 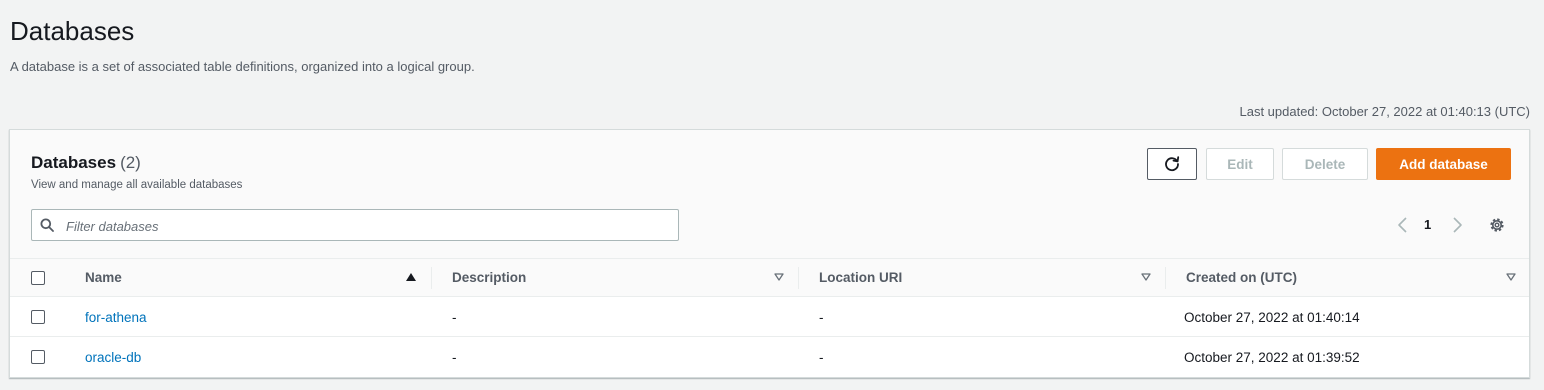 What do you see at coordinates (1240, 164) in the screenshot?
I see `edit-button: Edit` at bounding box center [1240, 164].